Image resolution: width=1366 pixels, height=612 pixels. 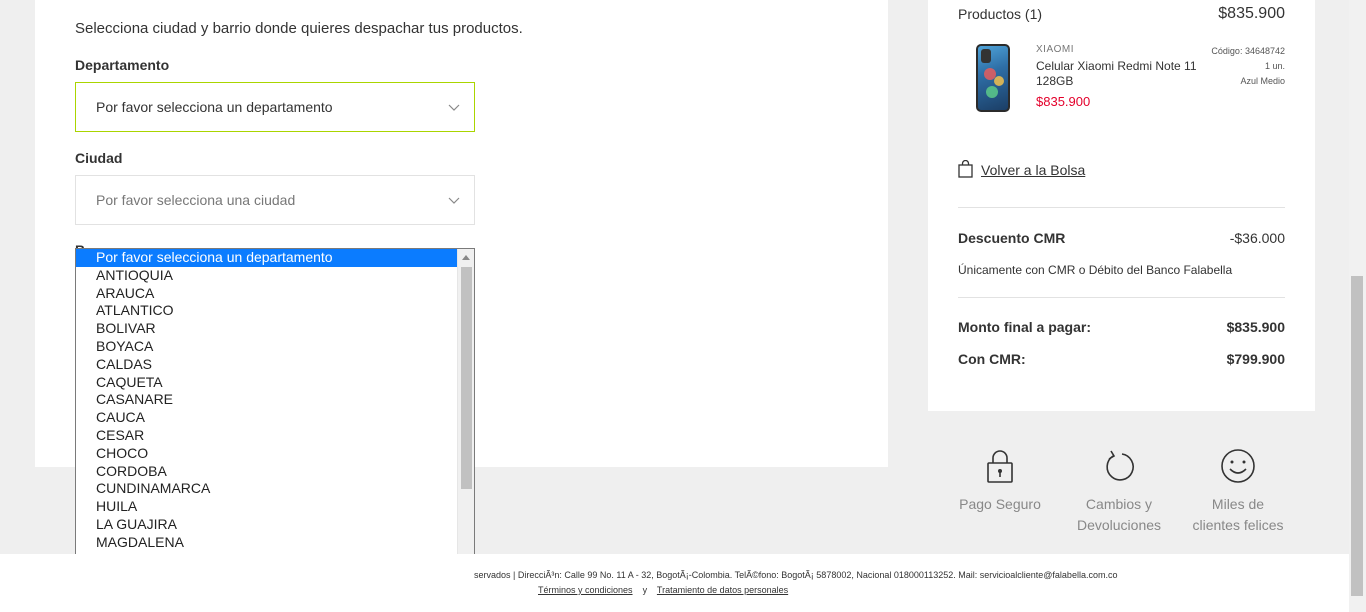 What do you see at coordinates (267, 365) in the screenshot?
I see `dropdown-option: CALDAS` at bounding box center [267, 365].